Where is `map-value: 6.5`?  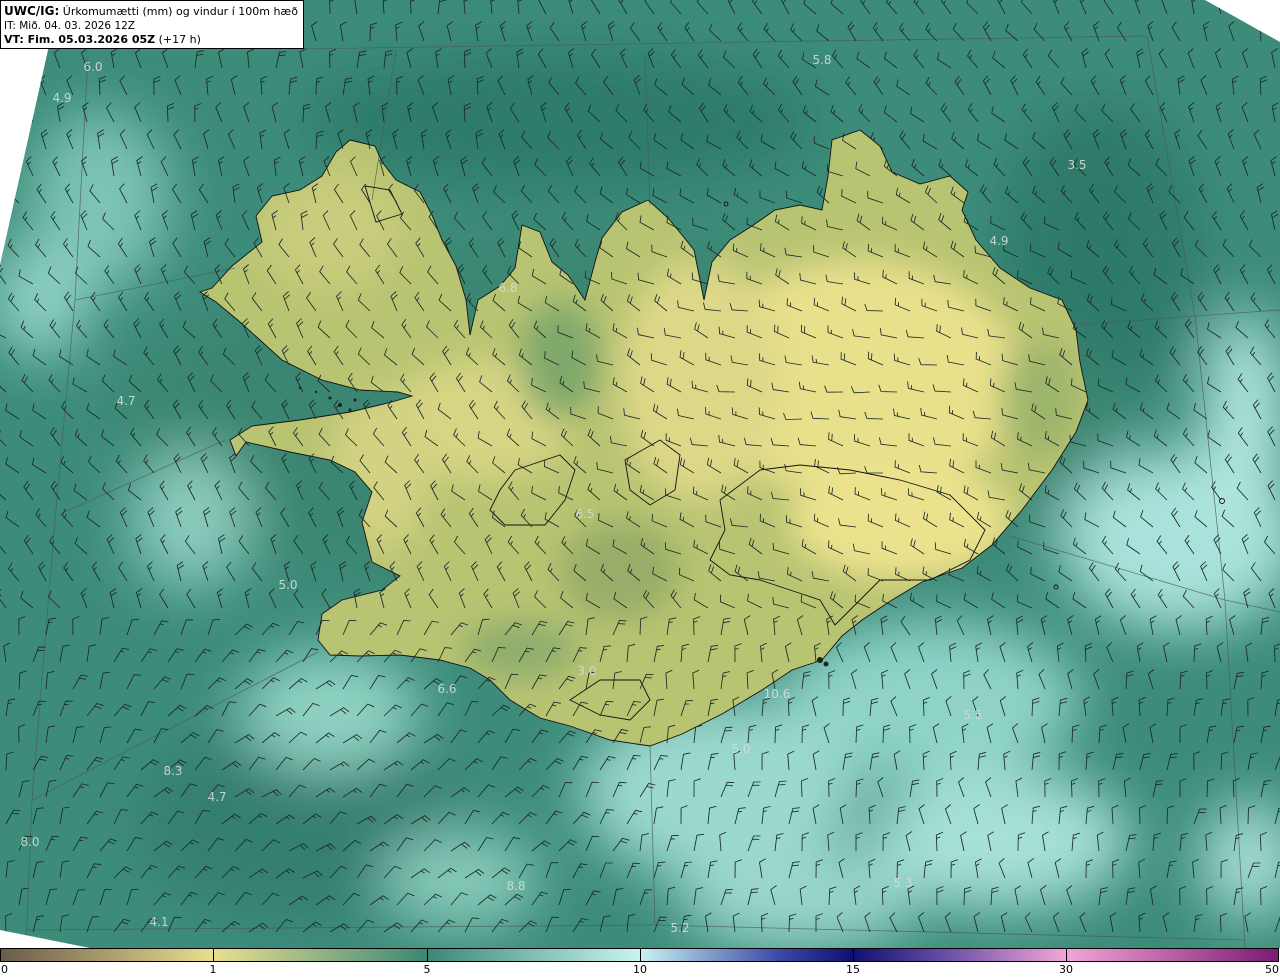 map-value: 6.5 is located at coordinates (585, 514).